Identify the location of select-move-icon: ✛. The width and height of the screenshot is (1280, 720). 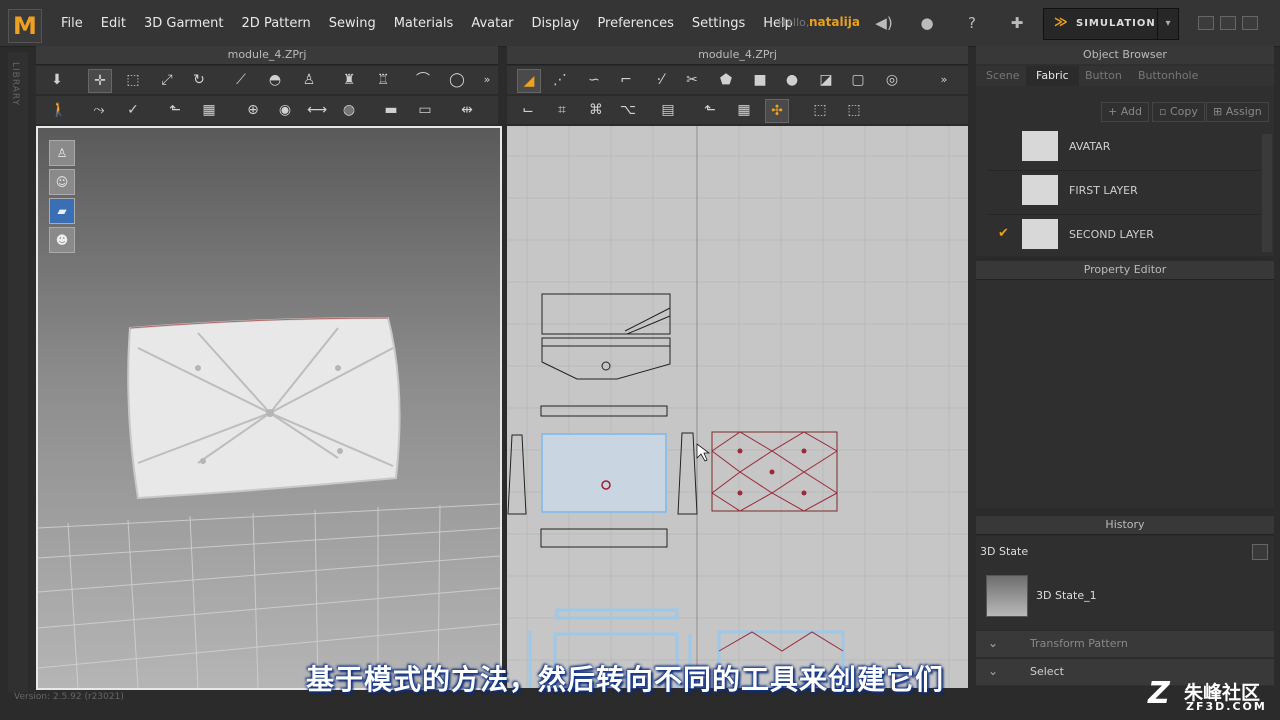
(100, 81).